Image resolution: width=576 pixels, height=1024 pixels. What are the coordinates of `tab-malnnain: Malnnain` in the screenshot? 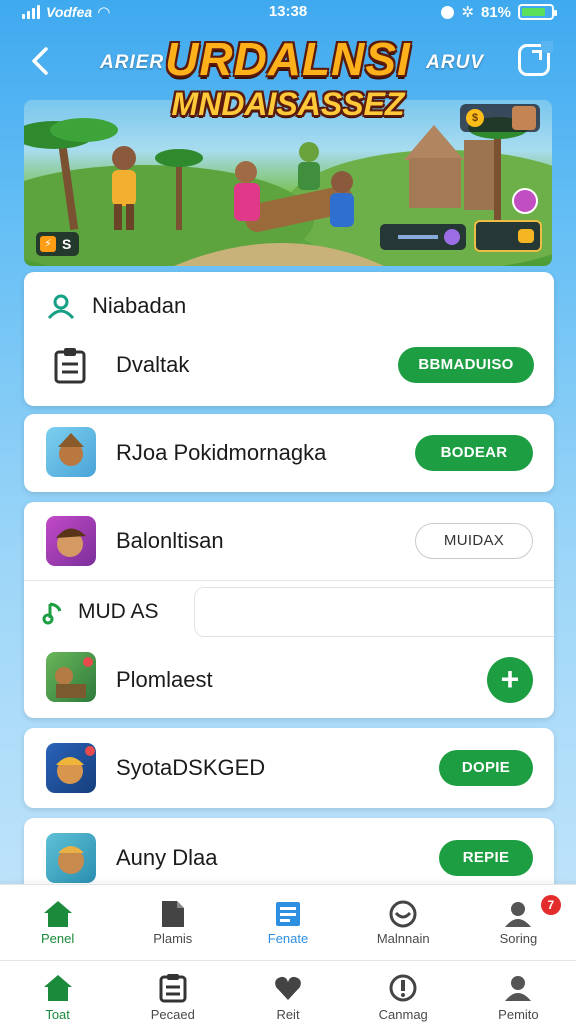 It's located at (403, 922).